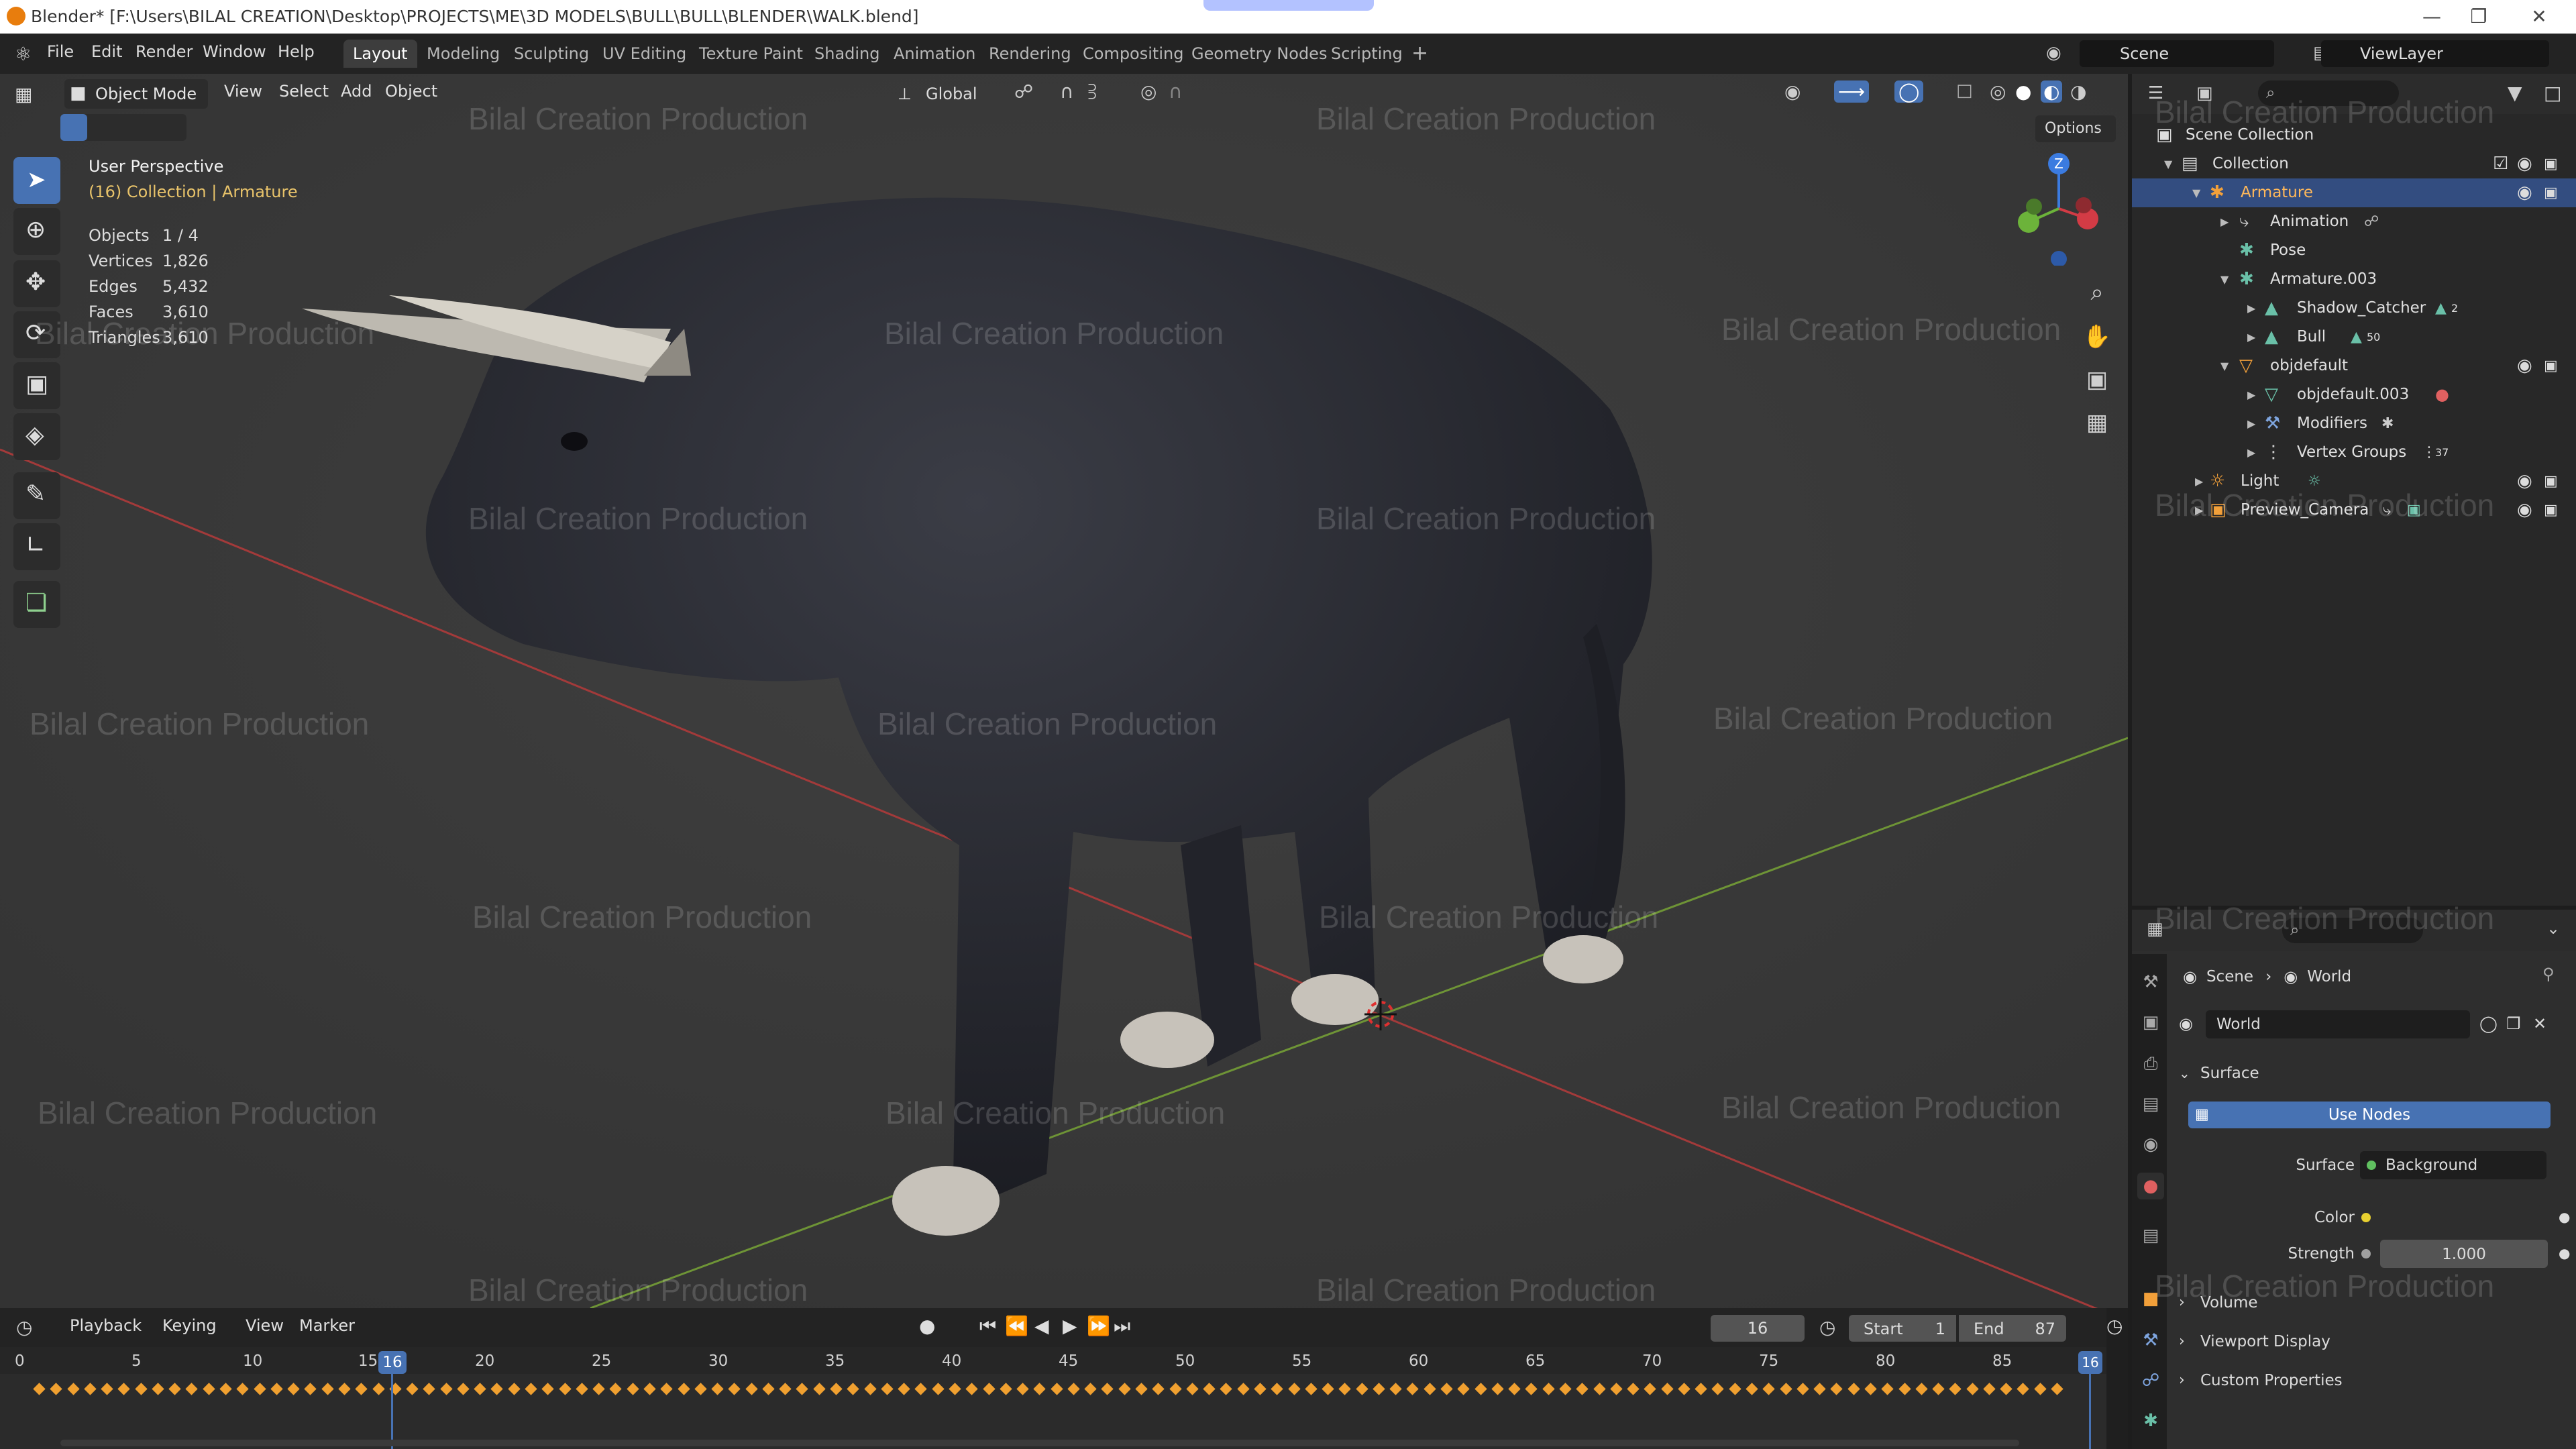  What do you see at coordinates (23, 94) in the screenshot?
I see `editor-type-icon: ▦` at bounding box center [23, 94].